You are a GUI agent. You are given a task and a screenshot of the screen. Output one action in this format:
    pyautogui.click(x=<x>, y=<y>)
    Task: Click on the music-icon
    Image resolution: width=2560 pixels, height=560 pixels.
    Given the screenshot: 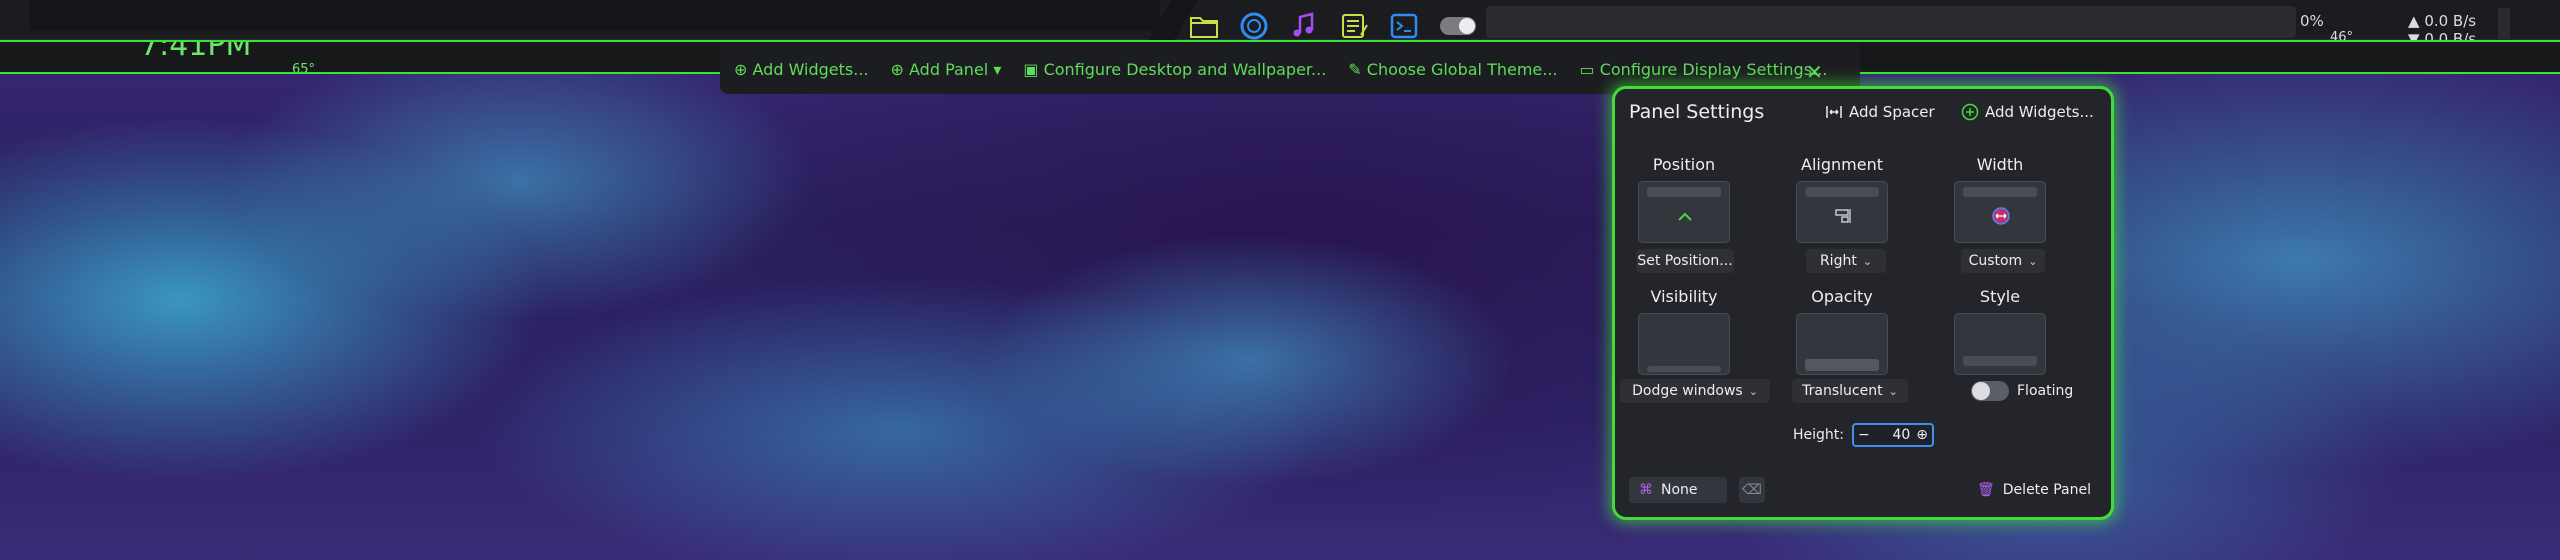 What is the action you would take?
    pyautogui.click(x=1303, y=24)
    